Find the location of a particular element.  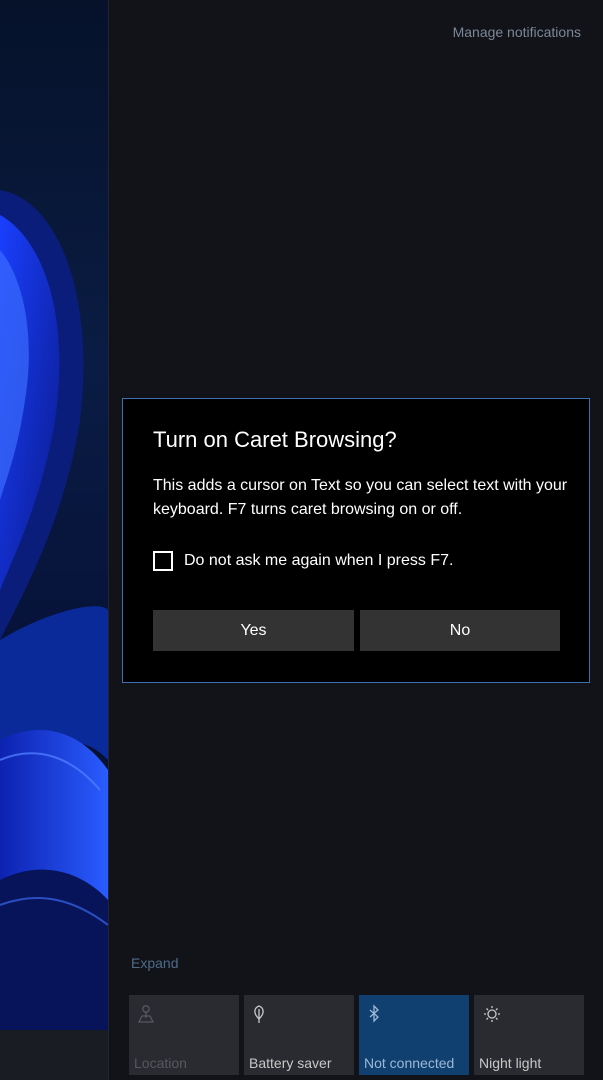

manage-notifications-link: Manage notifications is located at coordinates (517, 32).